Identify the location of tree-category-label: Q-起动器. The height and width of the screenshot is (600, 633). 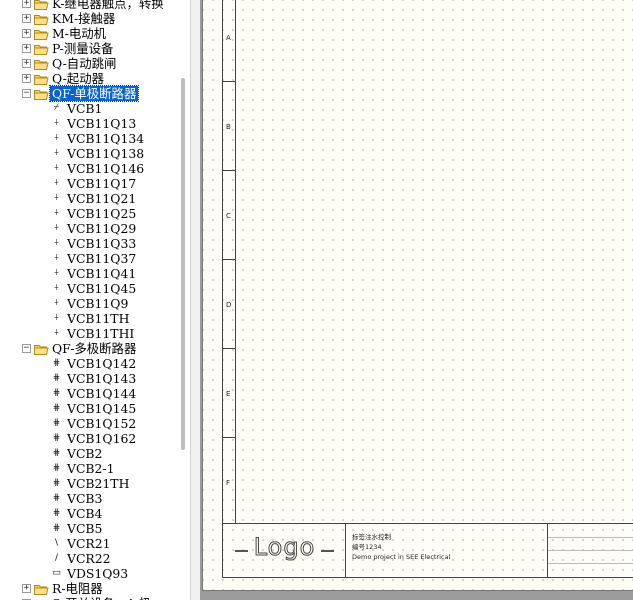
(78, 78).